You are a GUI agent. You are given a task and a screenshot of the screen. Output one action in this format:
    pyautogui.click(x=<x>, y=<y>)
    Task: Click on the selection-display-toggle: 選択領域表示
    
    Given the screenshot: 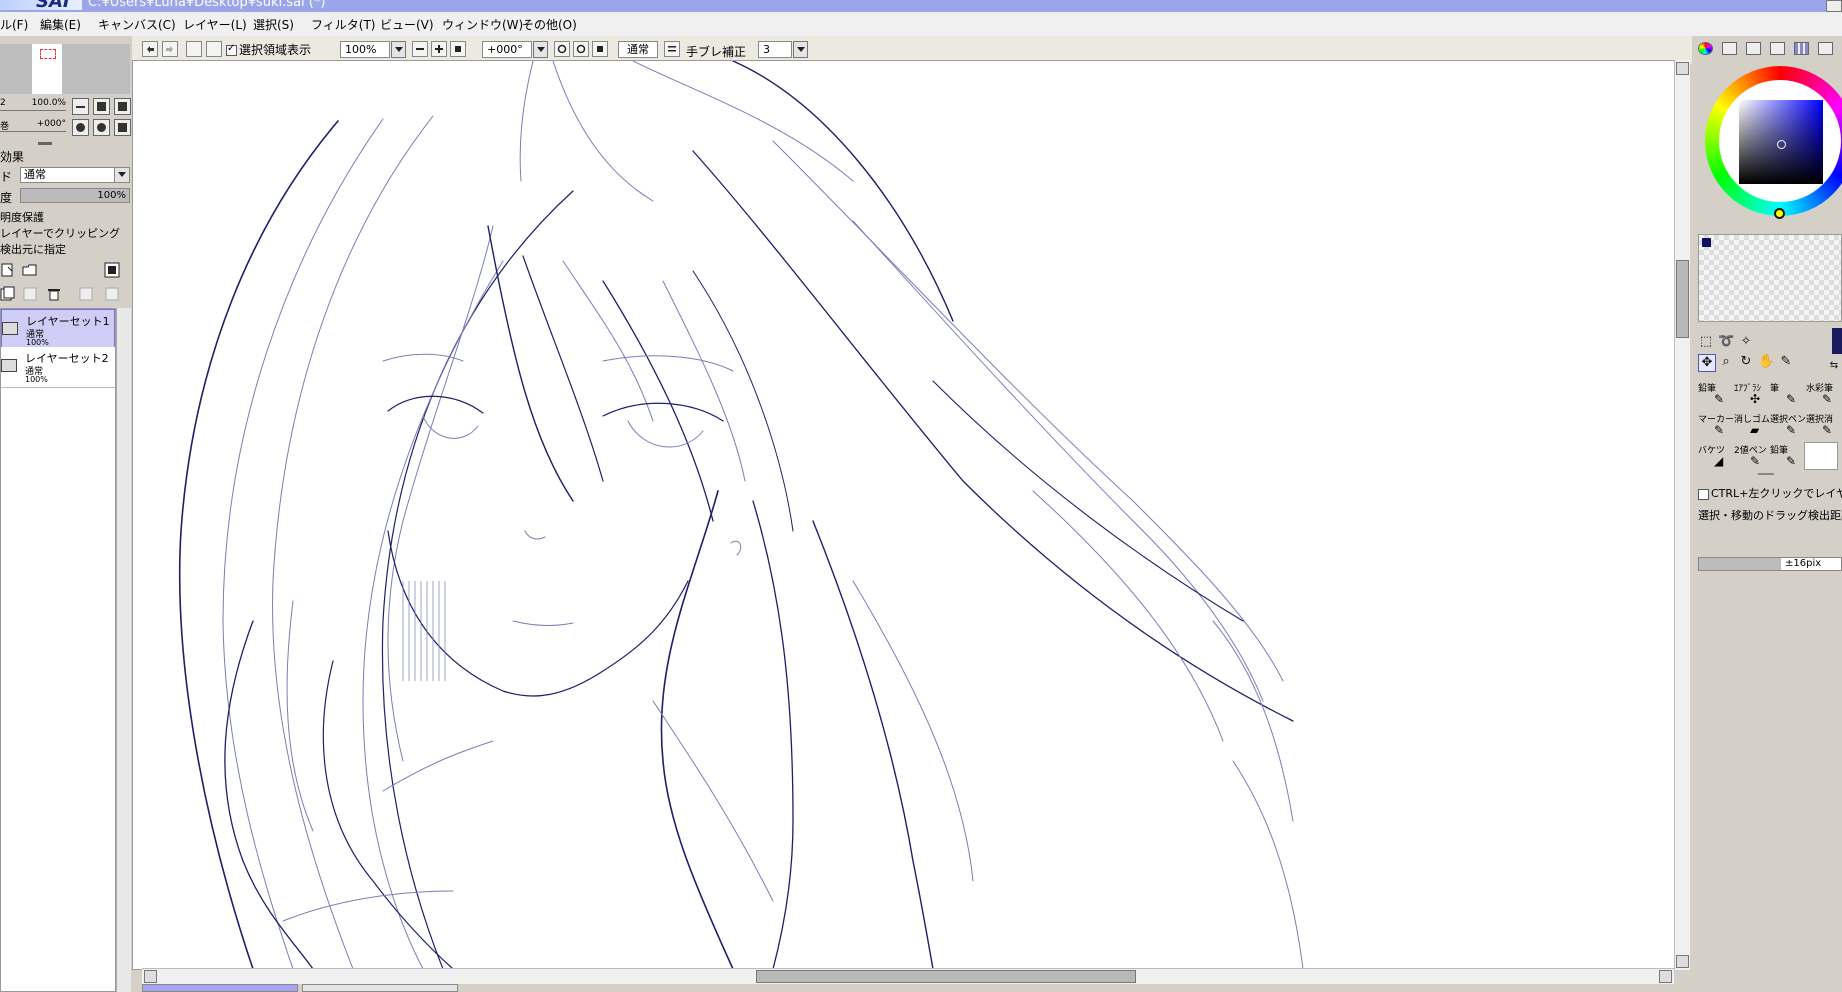 What is the action you would take?
    pyautogui.click(x=268, y=49)
    